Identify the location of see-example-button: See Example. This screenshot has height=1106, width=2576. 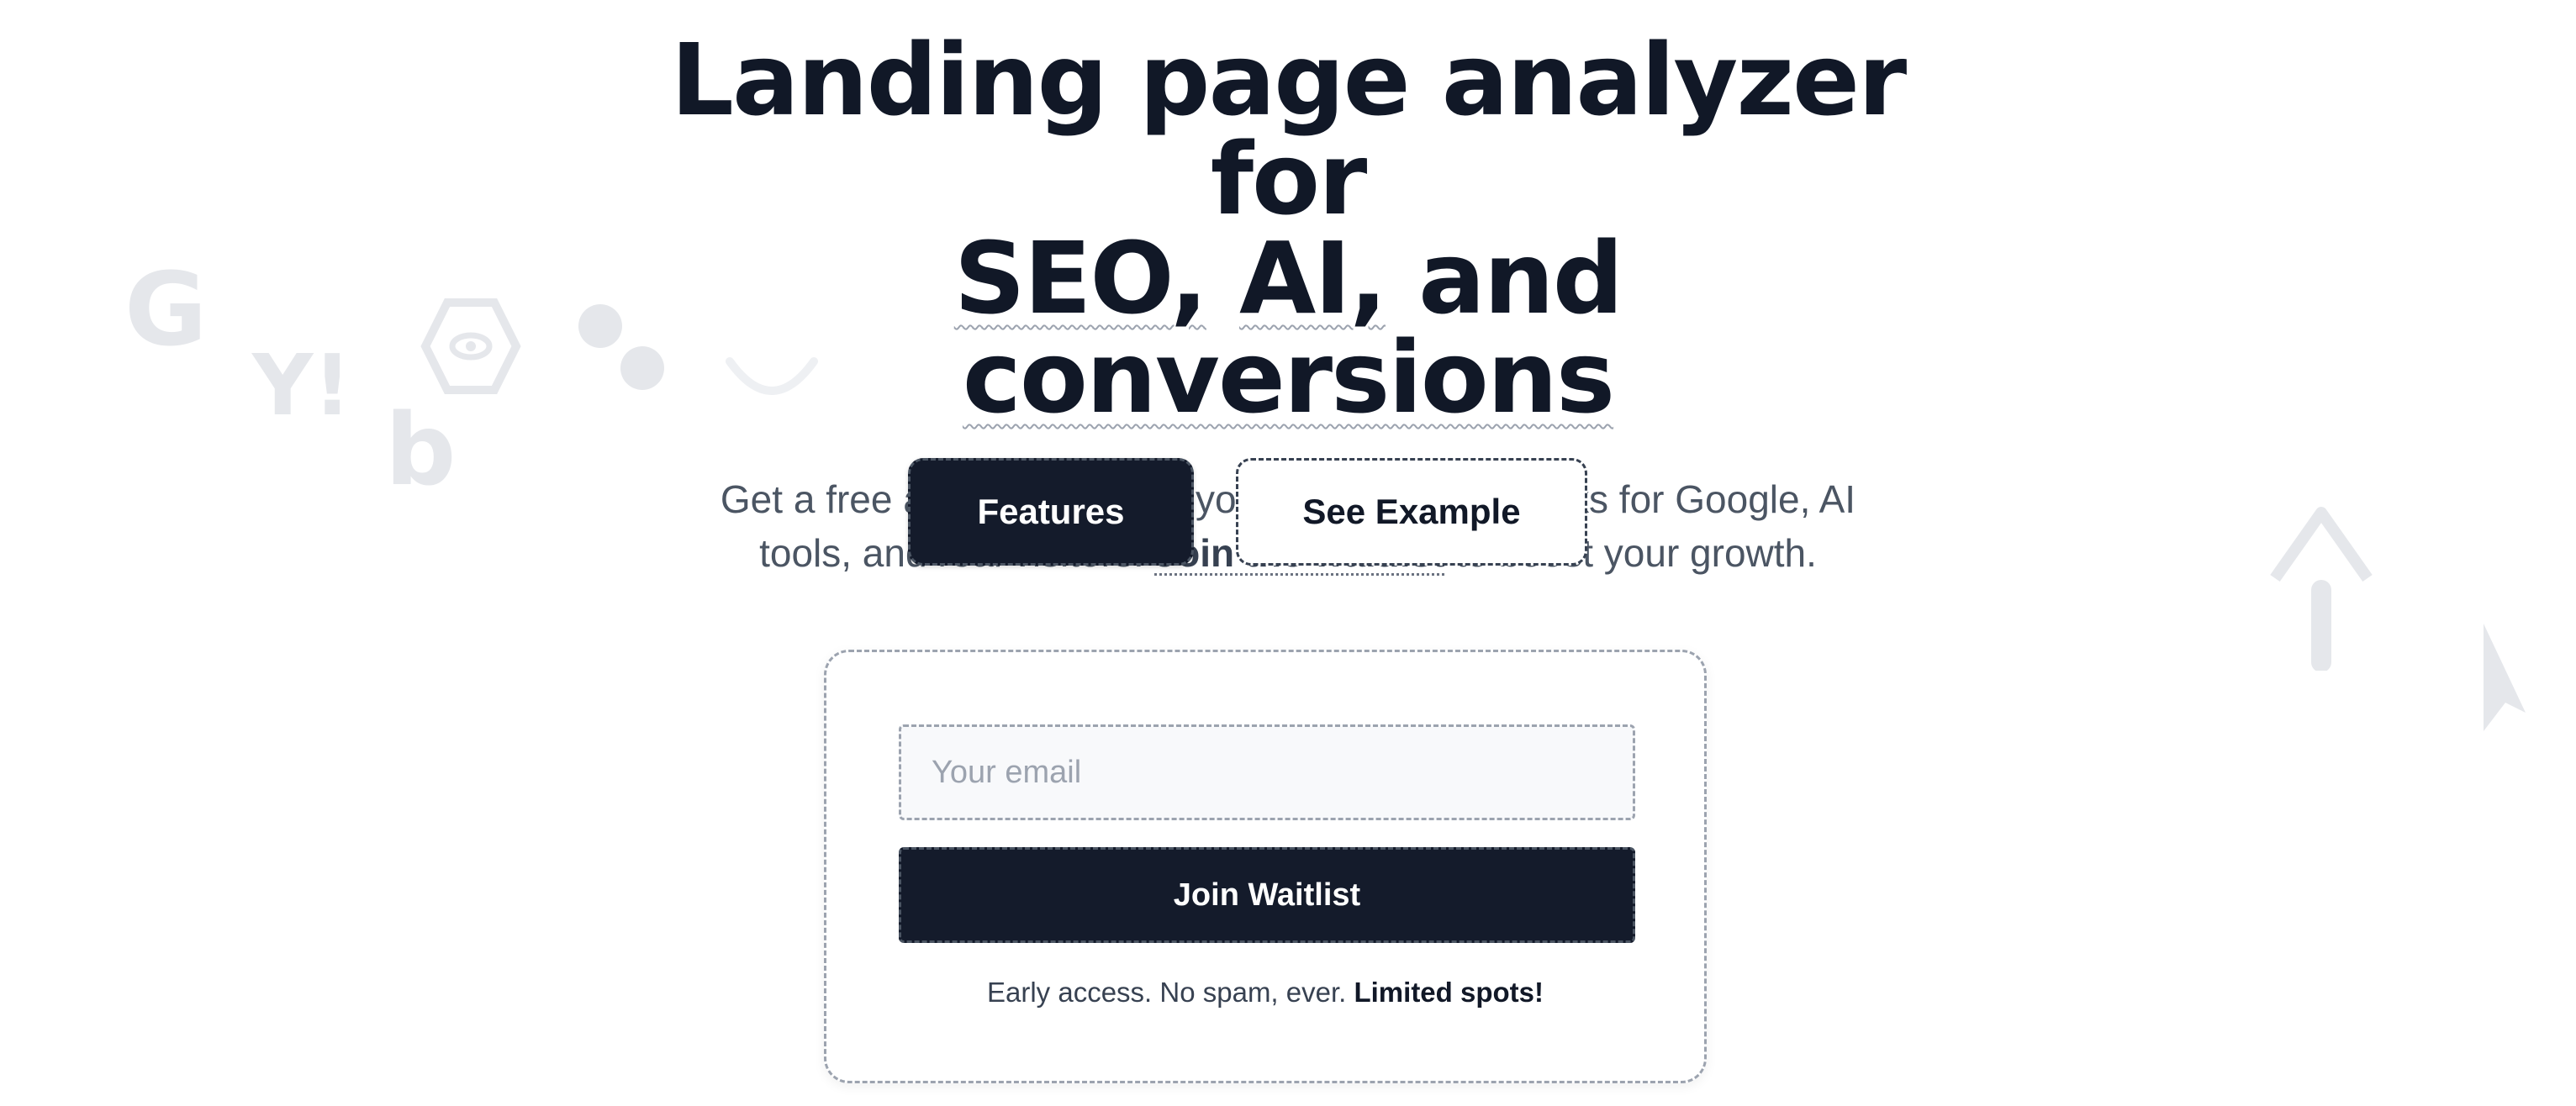
(1411, 512).